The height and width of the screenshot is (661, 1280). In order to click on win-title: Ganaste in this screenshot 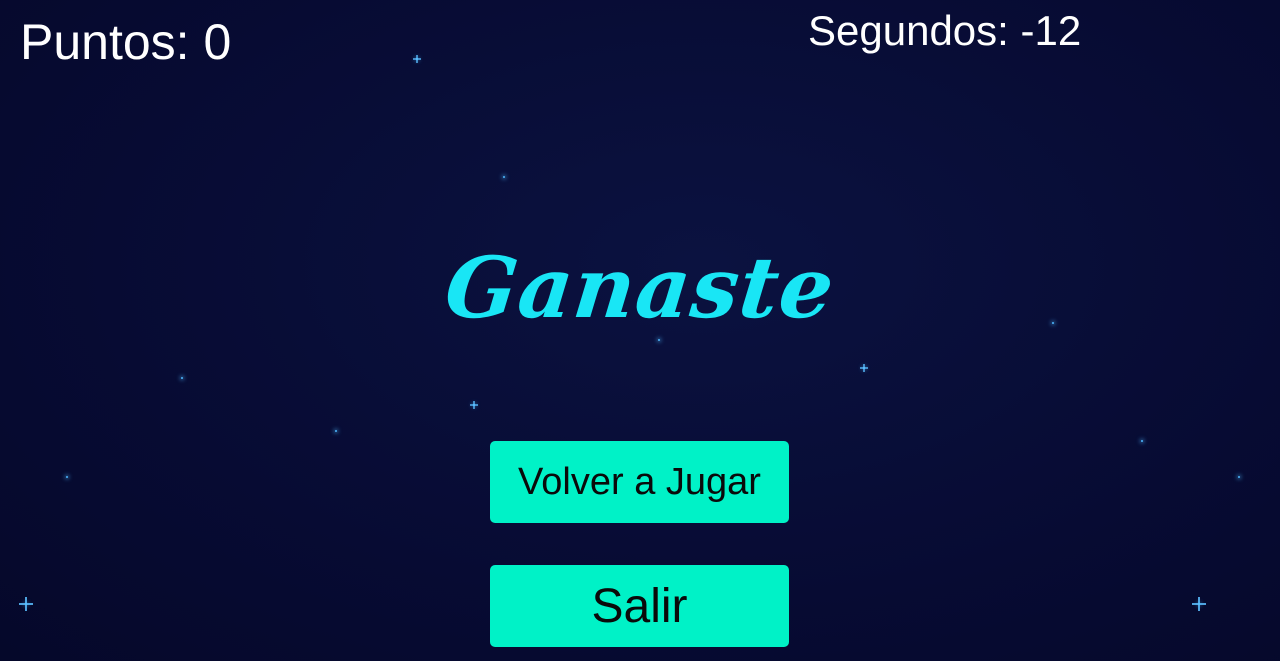, I will do `click(640, 287)`.